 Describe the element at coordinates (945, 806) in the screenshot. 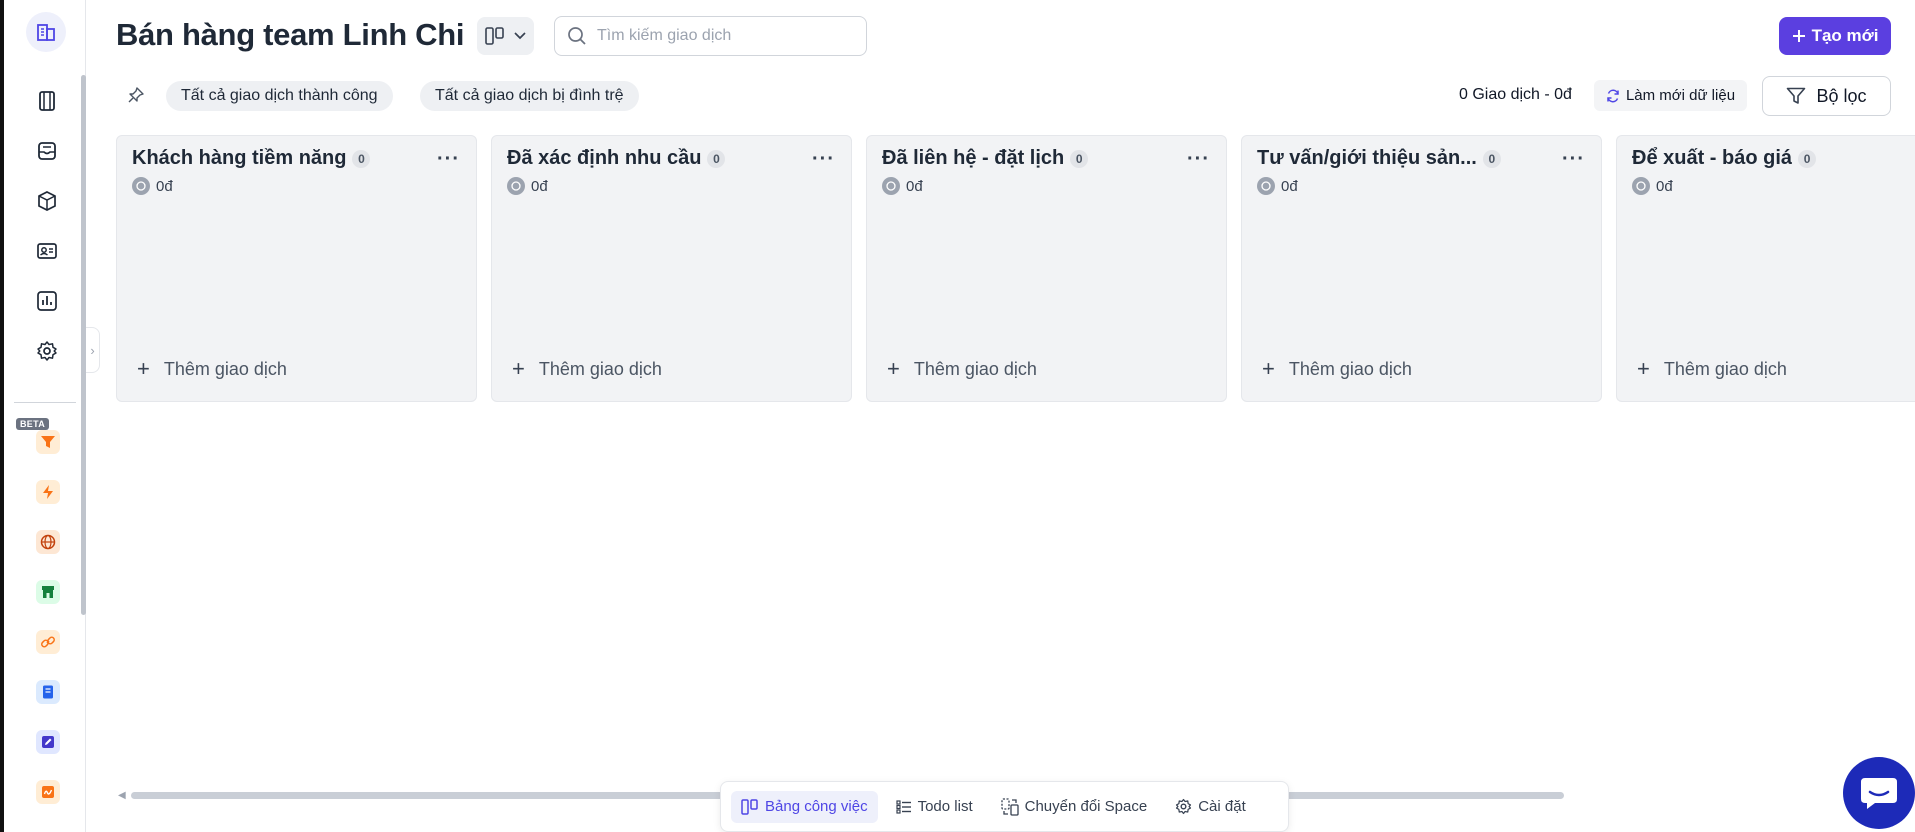

I see `tab-todo-list-label: Todo list` at that location.